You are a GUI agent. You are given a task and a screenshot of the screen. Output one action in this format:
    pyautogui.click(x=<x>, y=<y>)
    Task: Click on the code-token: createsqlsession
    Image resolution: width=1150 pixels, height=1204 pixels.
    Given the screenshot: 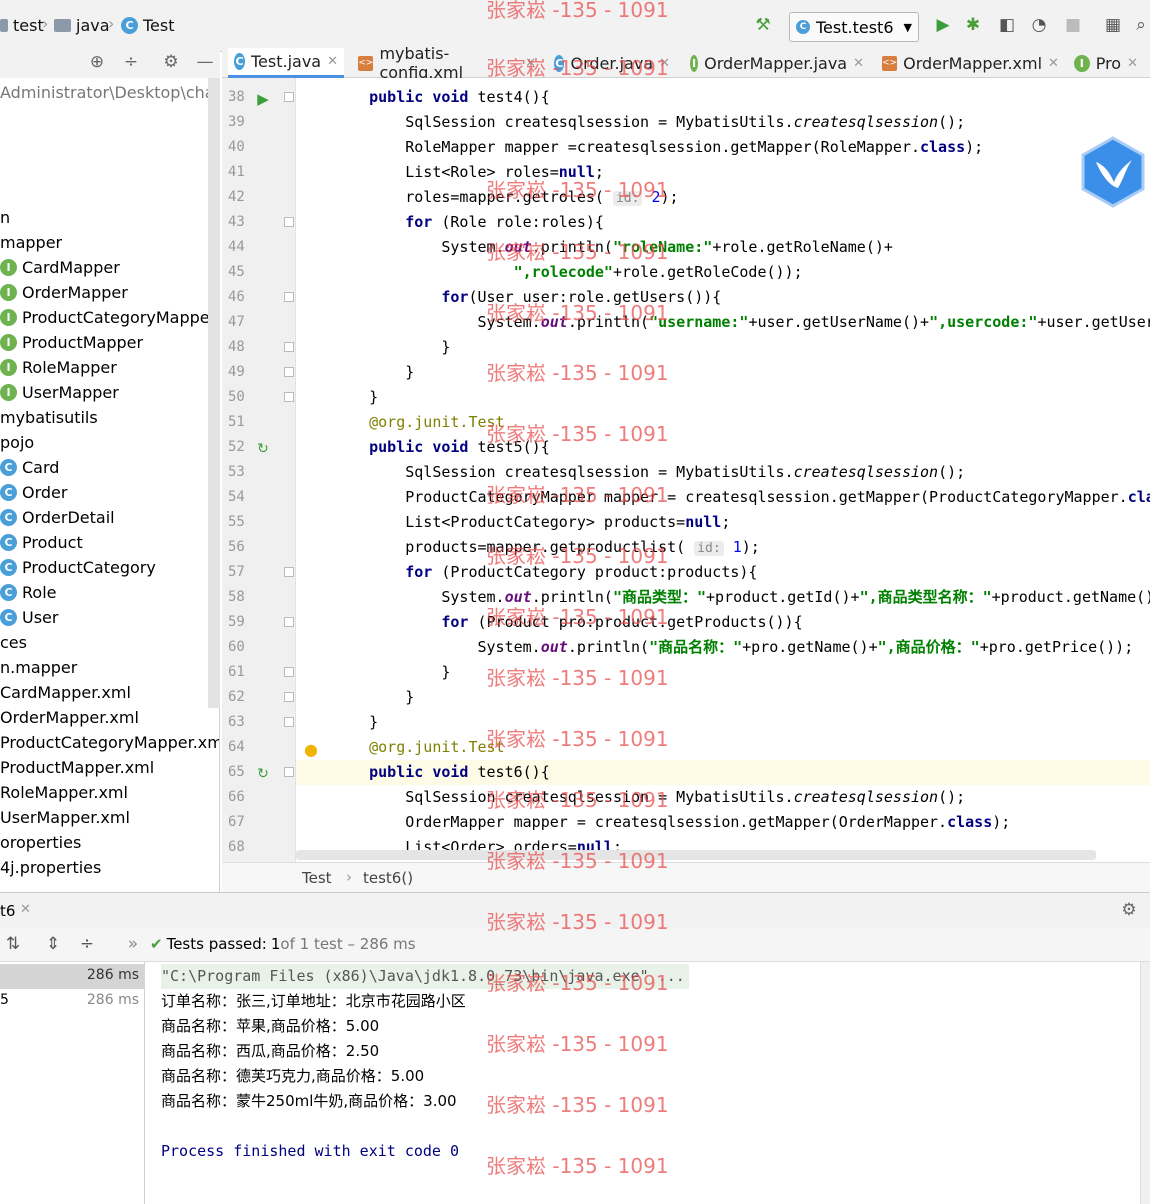 What is the action you would take?
    pyautogui.click(x=866, y=472)
    